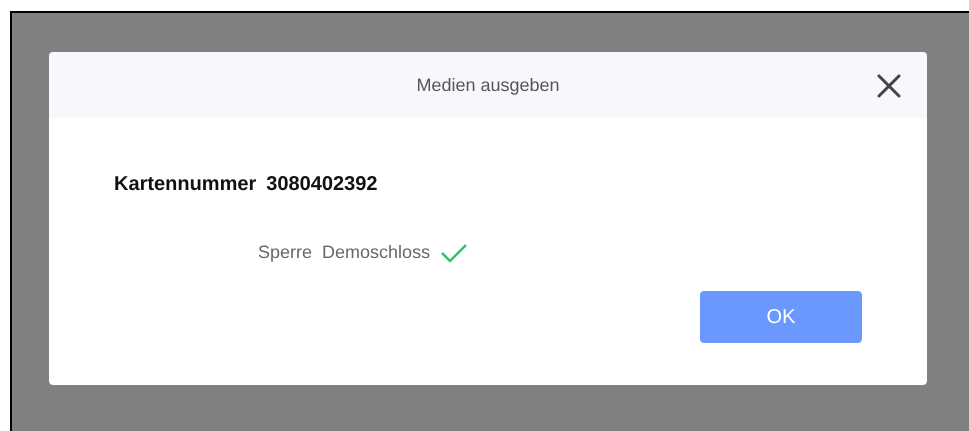 The width and height of the screenshot is (969, 431). What do you see at coordinates (376, 252) in the screenshot?
I see `lock-name: Demoschloss` at bounding box center [376, 252].